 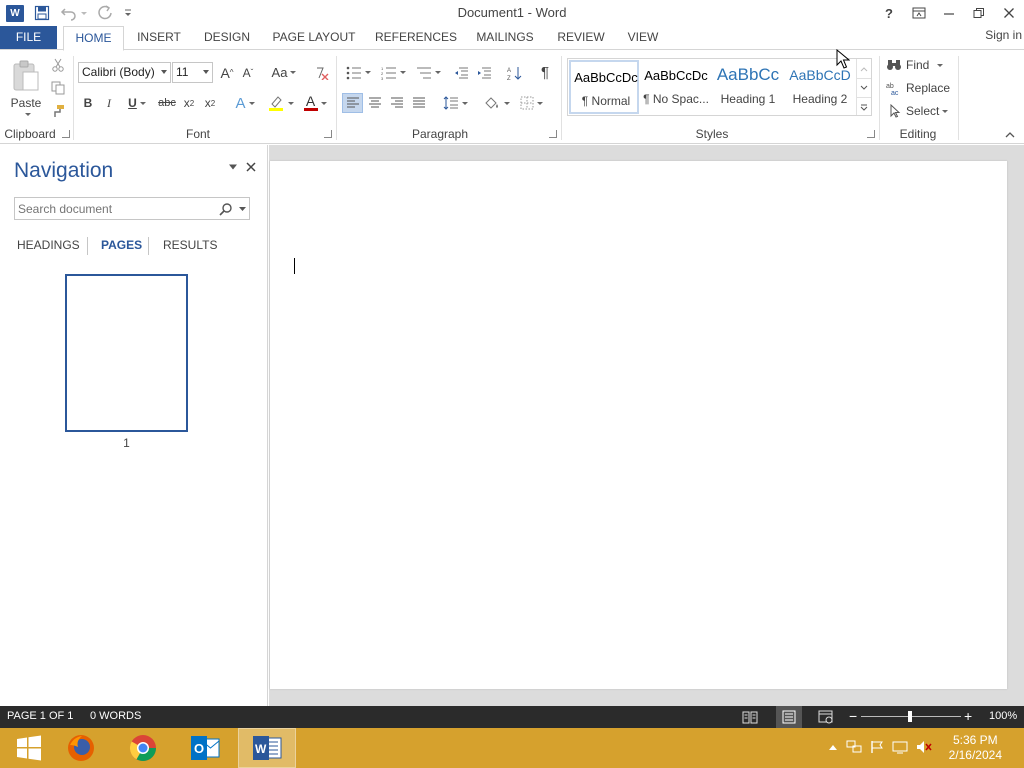 What do you see at coordinates (581, 38) in the screenshot?
I see `tab-review: REVIEW` at bounding box center [581, 38].